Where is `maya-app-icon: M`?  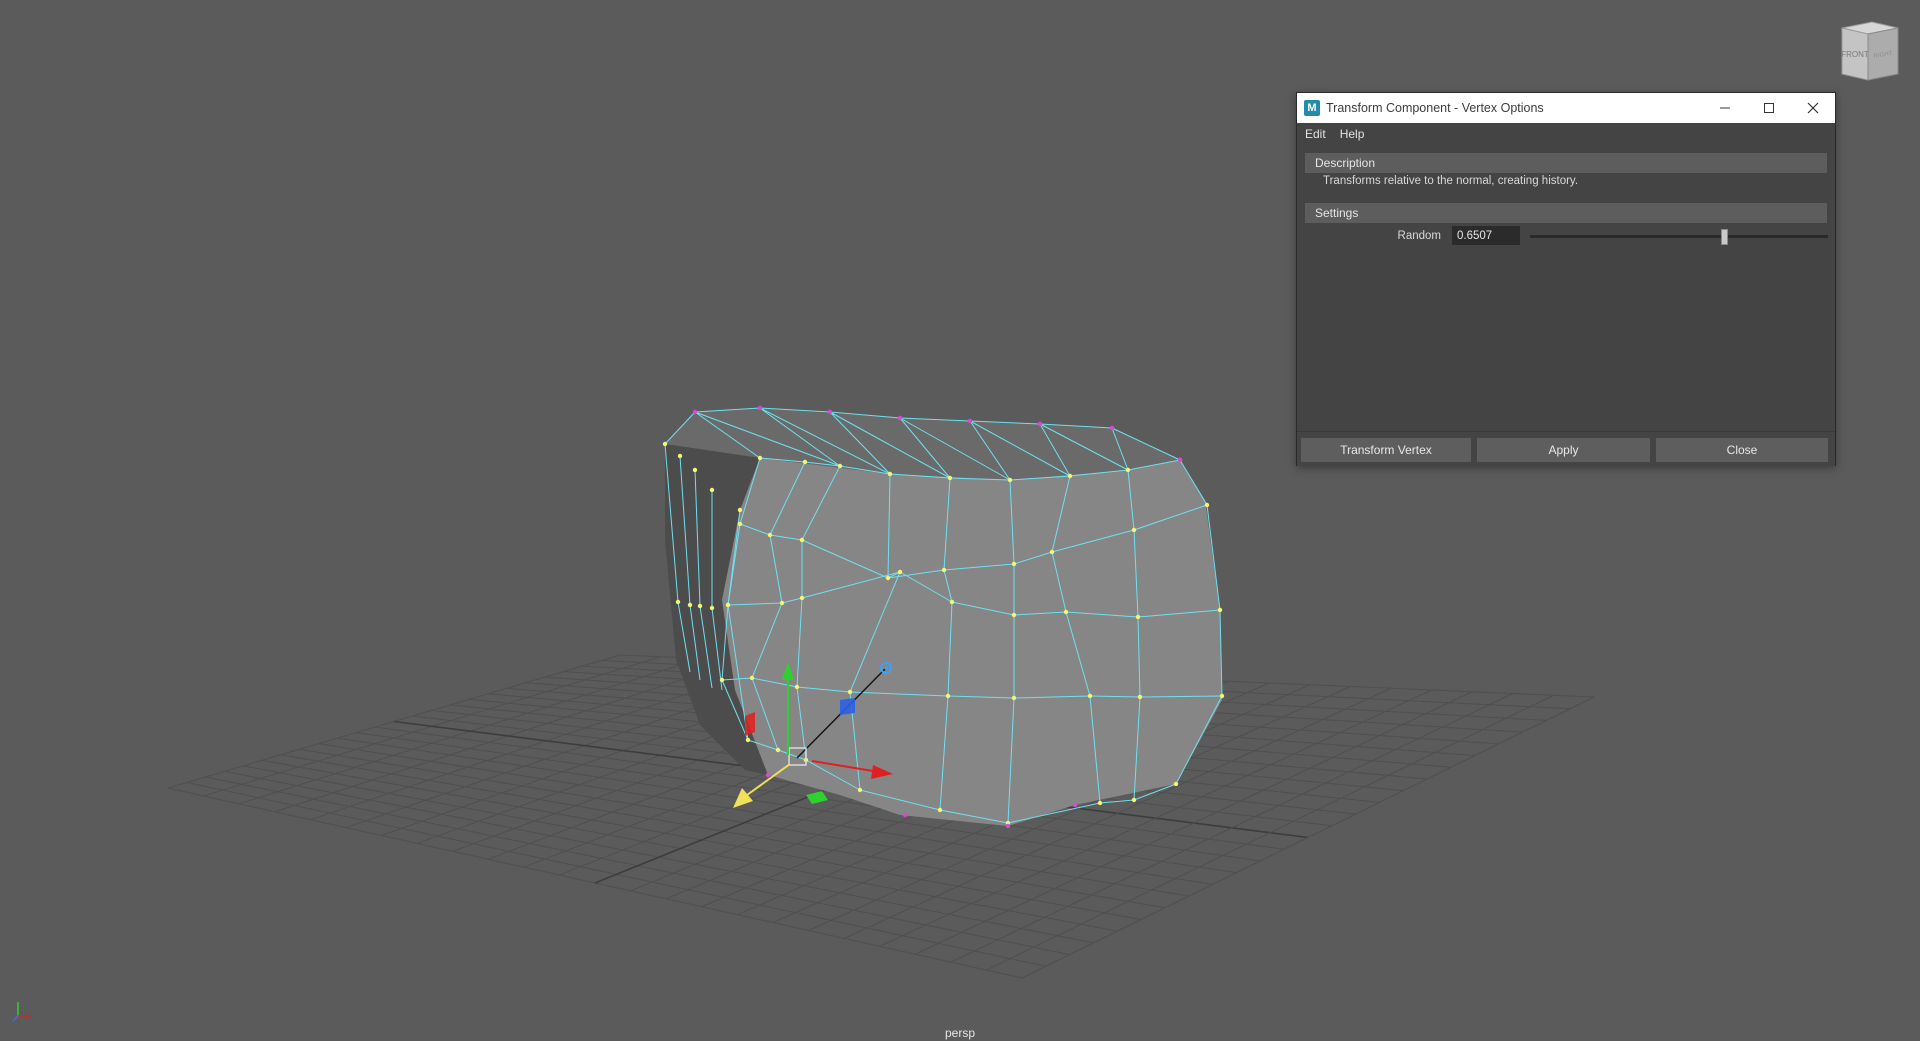
maya-app-icon: M is located at coordinates (1312, 108).